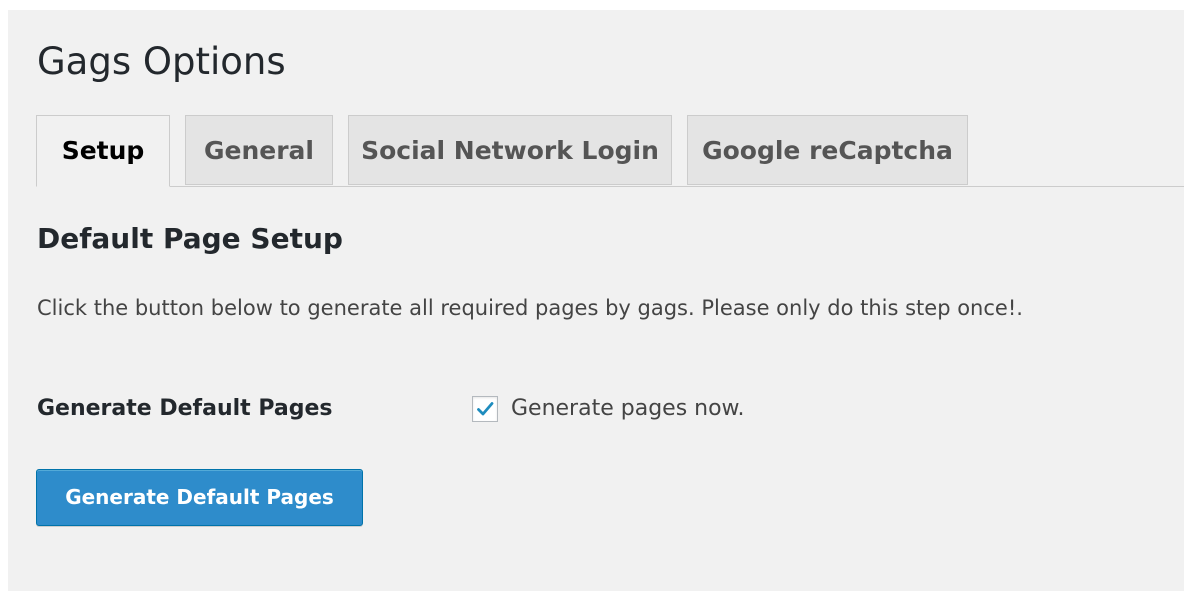  What do you see at coordinates (628, 409) in the screenshot?
I see `checkbox-label: Generate pages now.` at bounding box center [628, 409].